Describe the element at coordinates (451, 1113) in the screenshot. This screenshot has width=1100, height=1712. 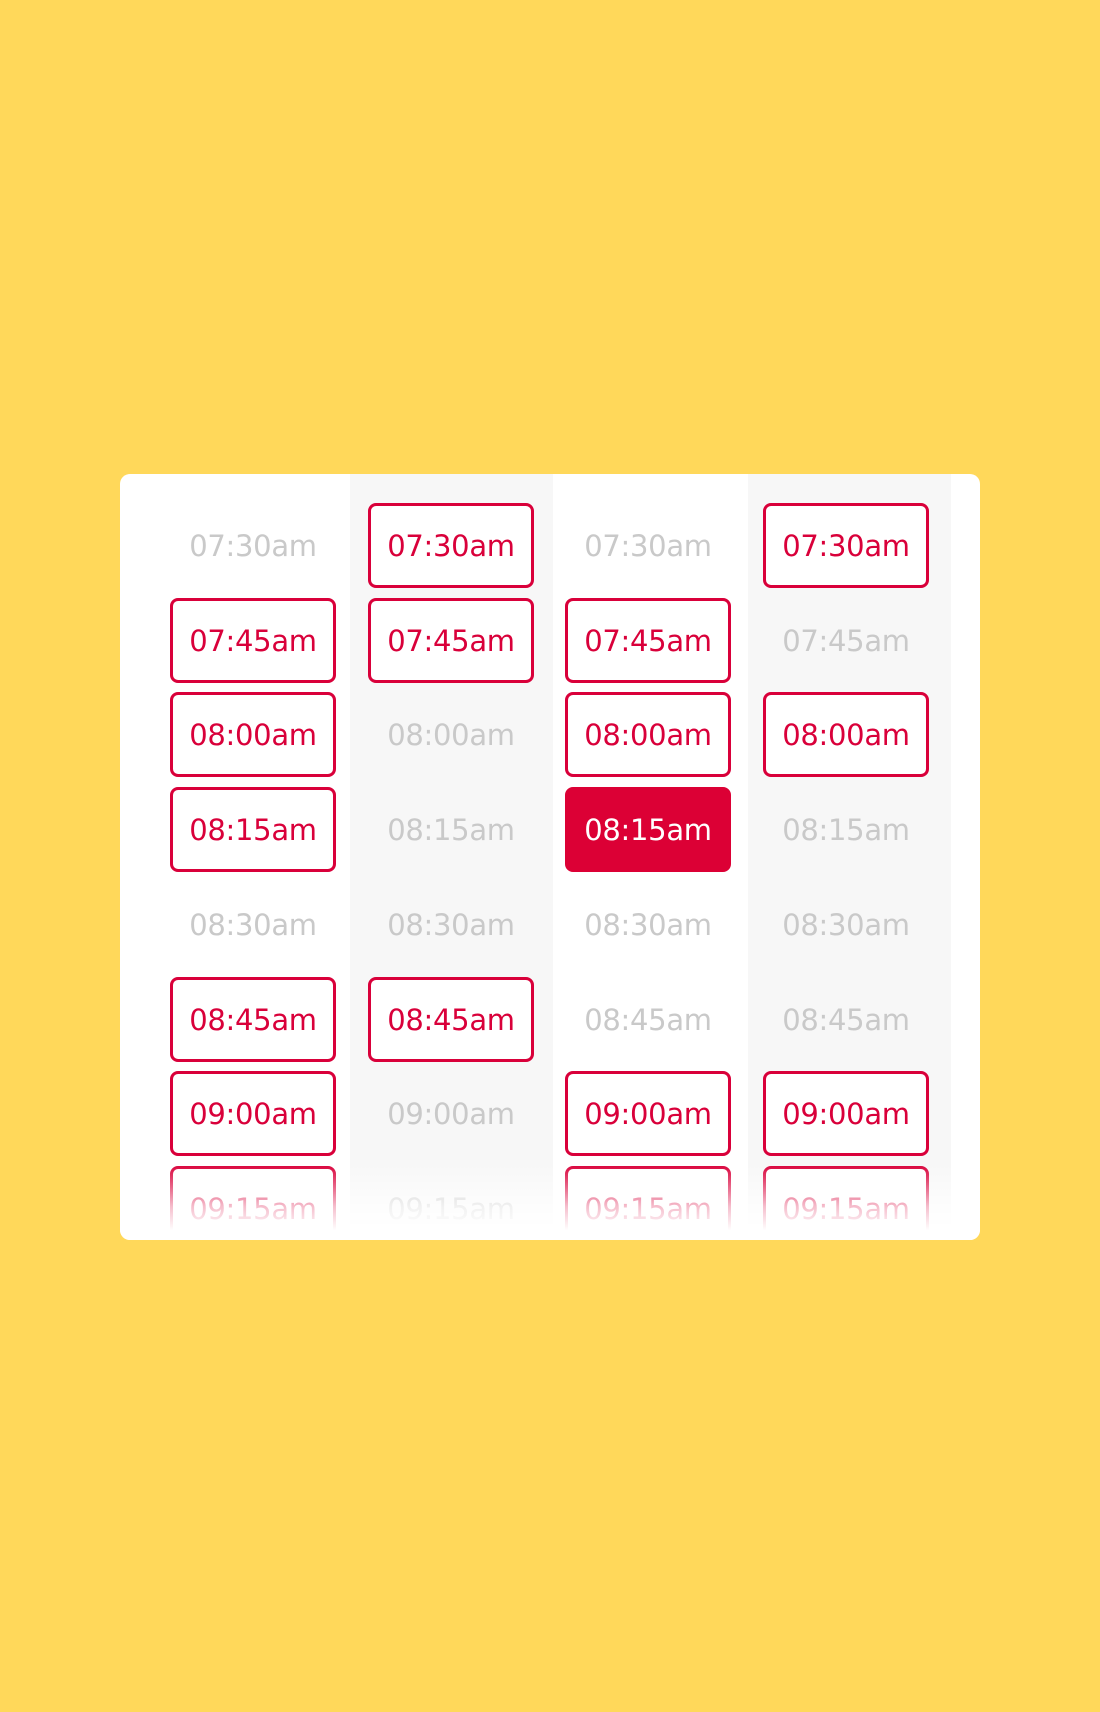
I see `time-slot-unavailable: 09:00am` at that location.